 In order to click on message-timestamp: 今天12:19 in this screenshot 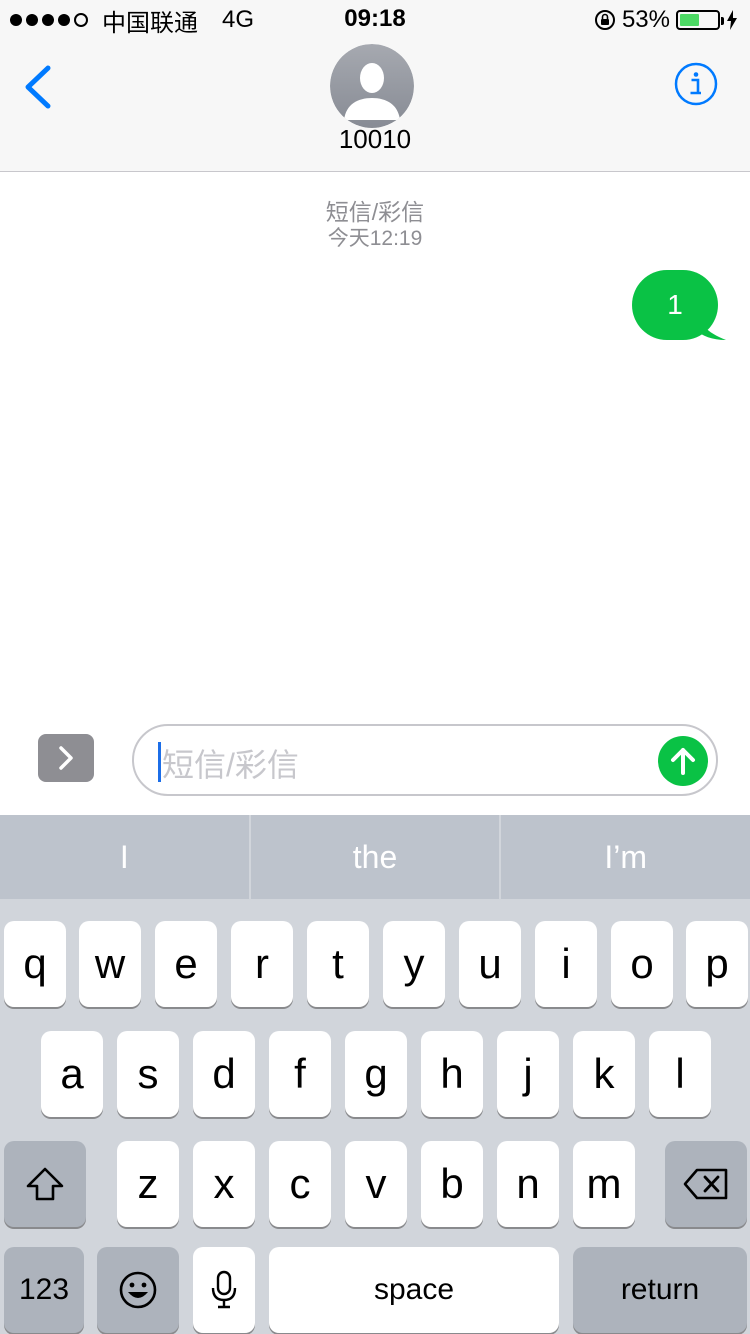, I will do `click(375, 238)`.